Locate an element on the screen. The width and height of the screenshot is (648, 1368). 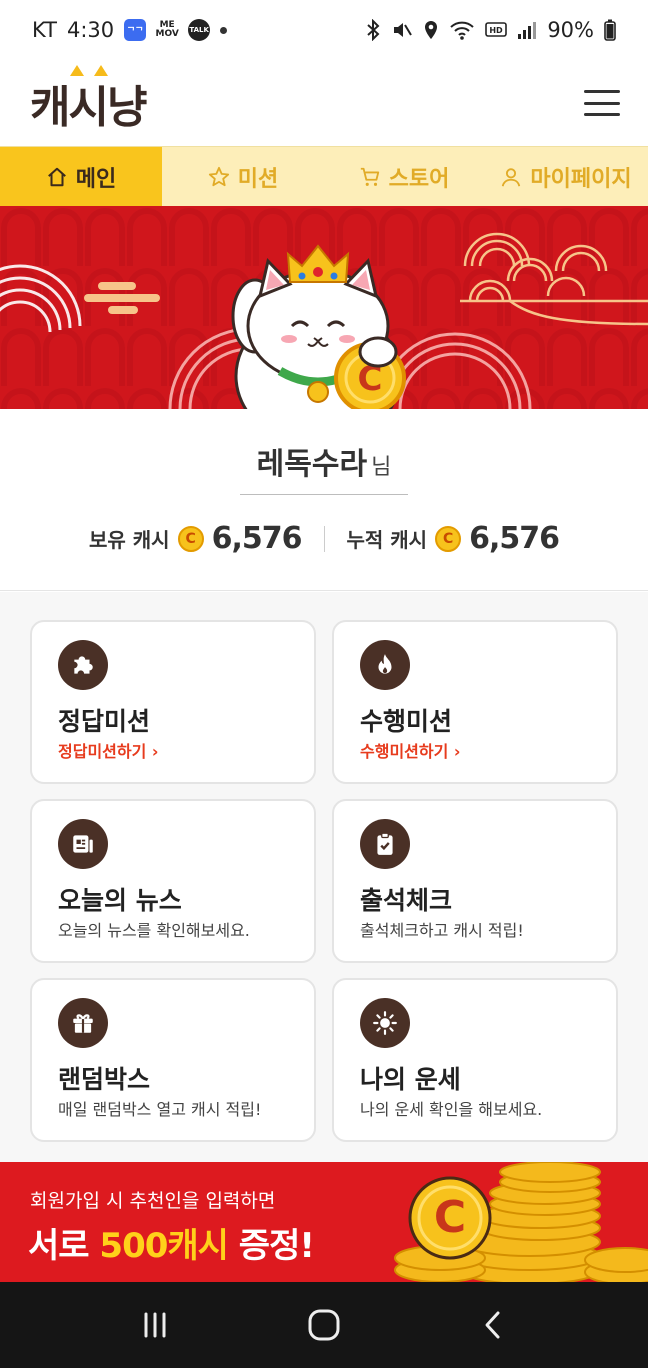
location-icon is located at coordinates (431, 30).